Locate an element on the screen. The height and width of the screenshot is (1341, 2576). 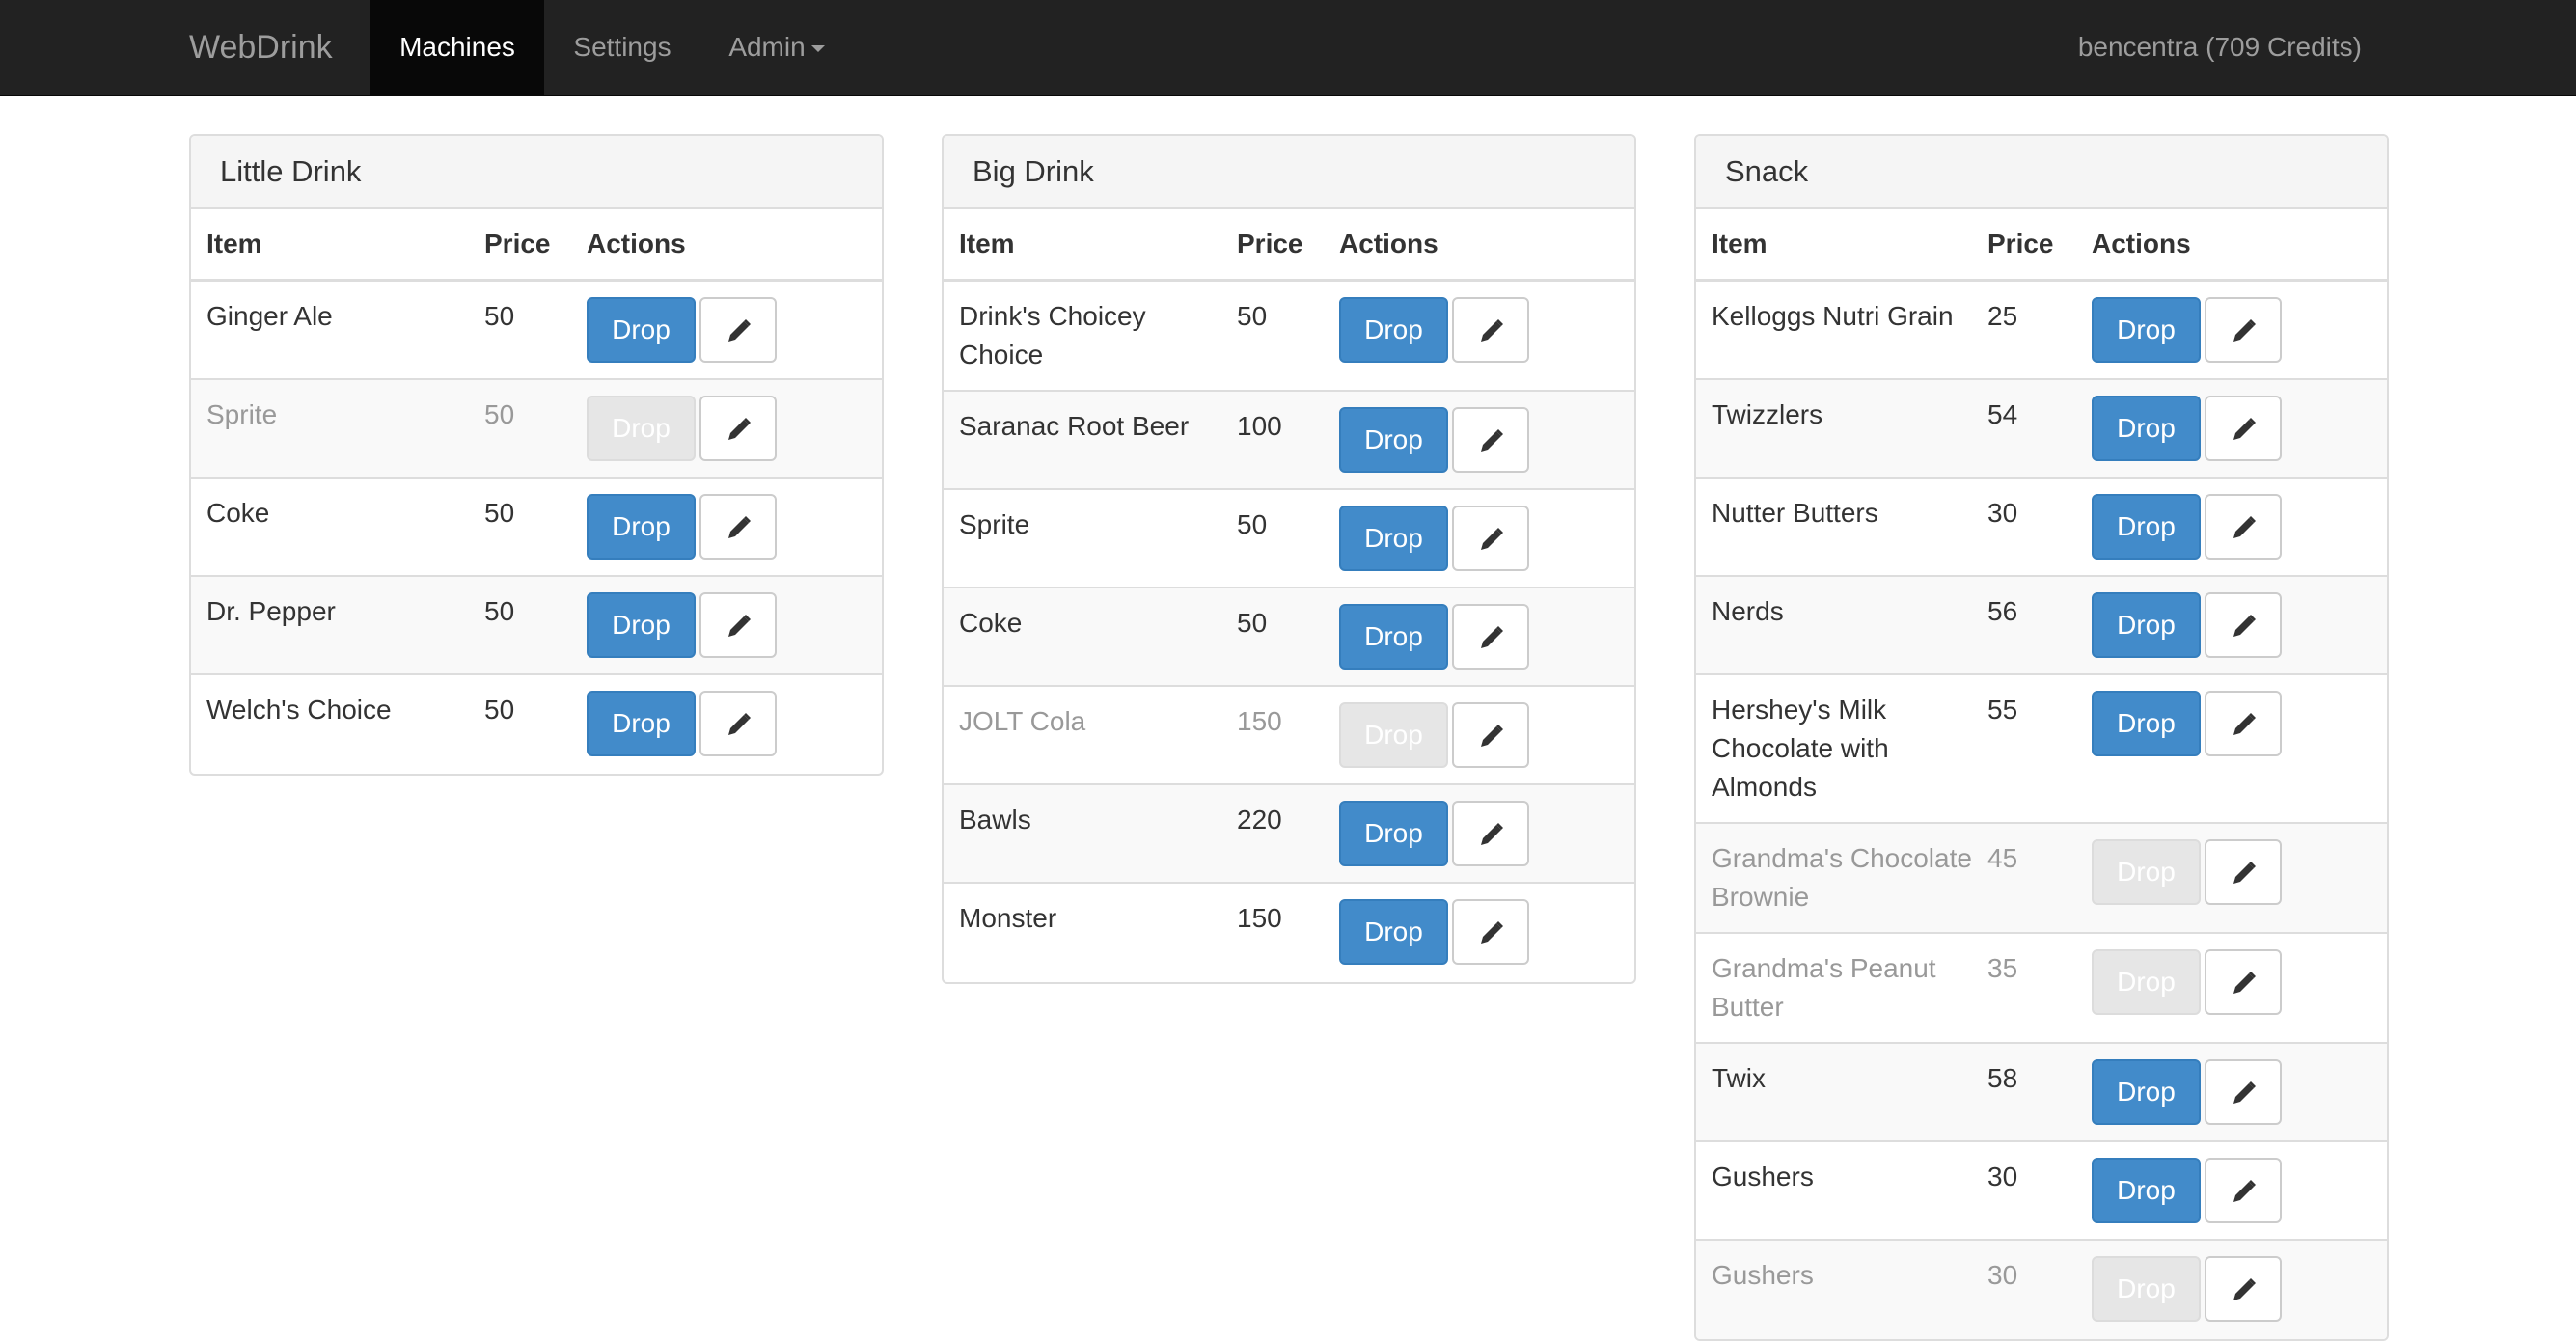
table-row: Twizzlers 54 Drop is located at coordinates (2041, 429).